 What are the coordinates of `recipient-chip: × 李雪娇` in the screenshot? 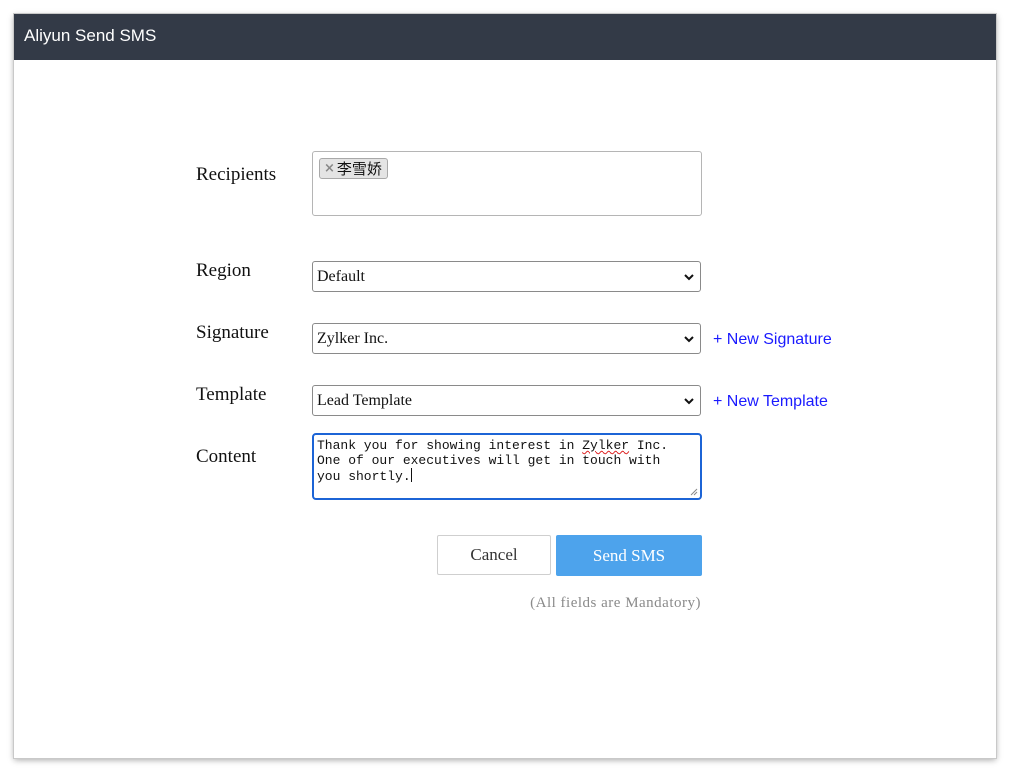 It's located at (353, 168).